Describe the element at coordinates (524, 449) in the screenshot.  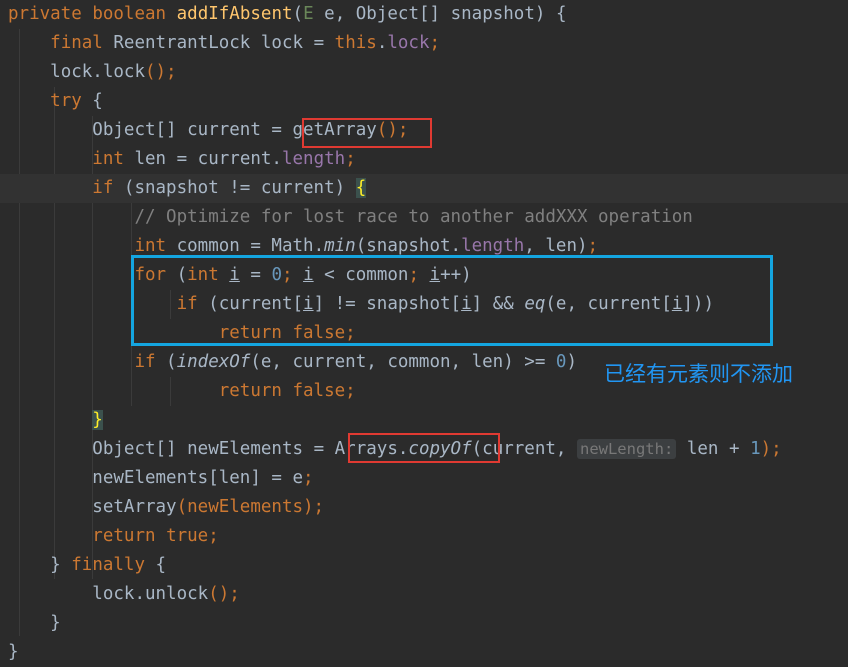
I see `token-args: (current,` at that location.